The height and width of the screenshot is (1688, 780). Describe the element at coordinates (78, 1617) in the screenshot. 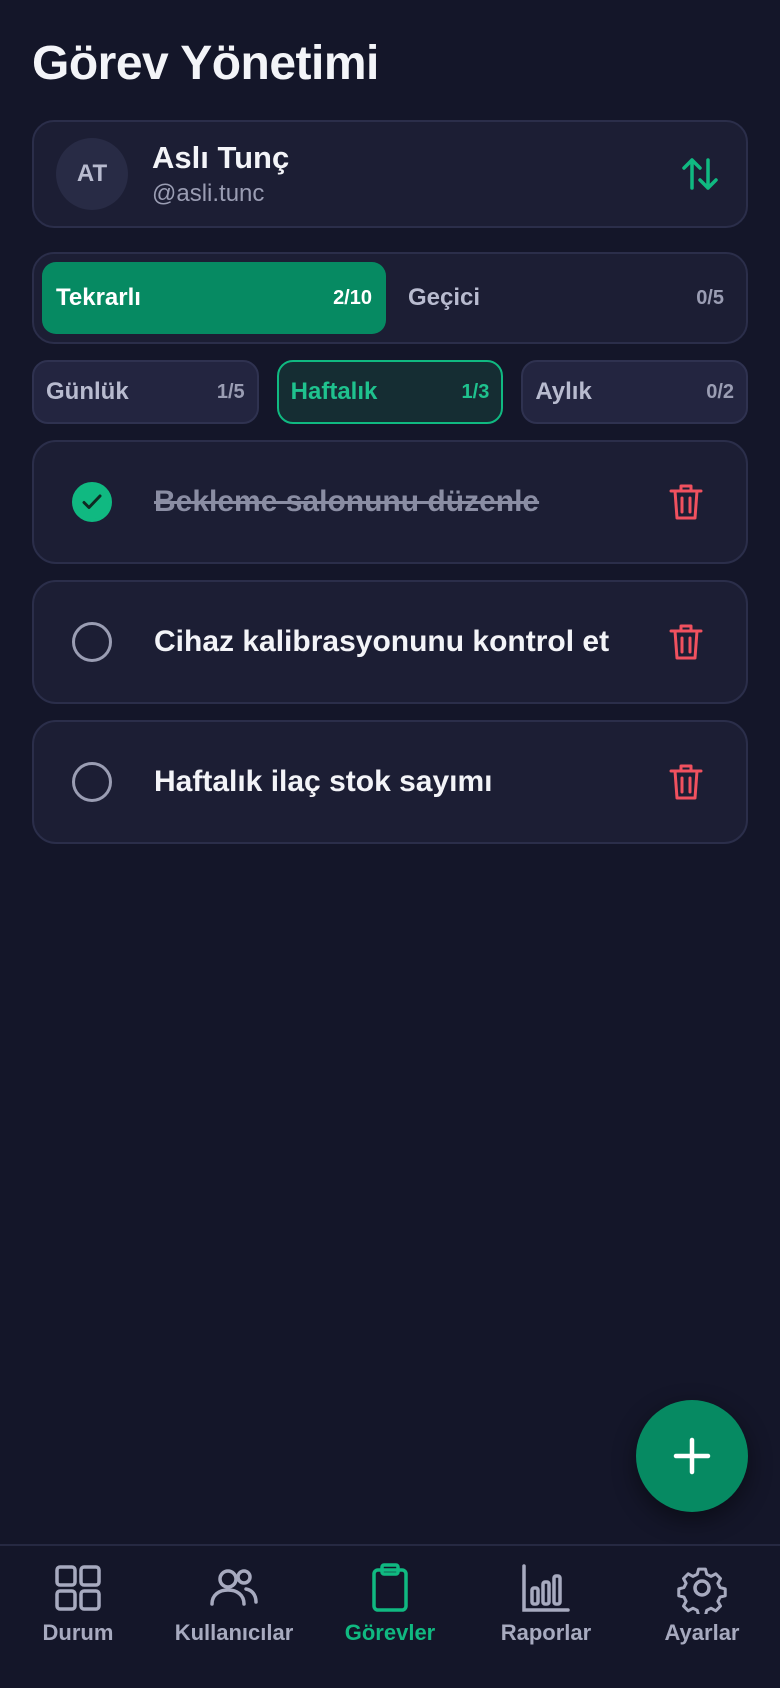

I see `nav-item-status: Durum` at that location.